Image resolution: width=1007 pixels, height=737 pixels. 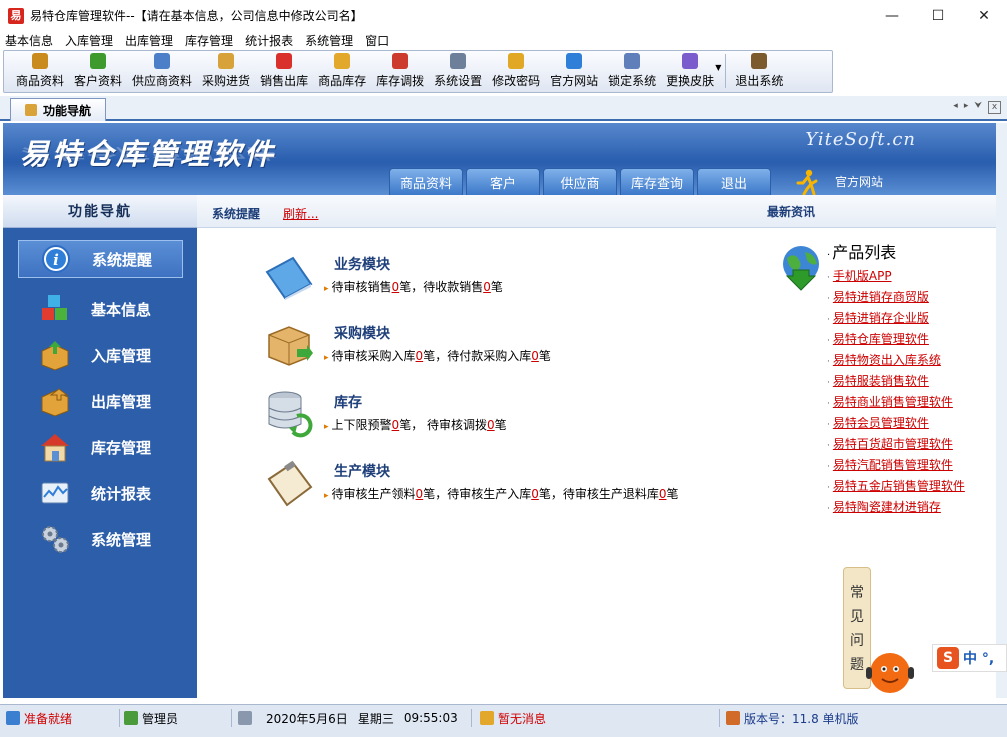 What do you see at coordinates (938, 15) in the screenshot?
I see `maximize-button: ☐` at bounding box center [938, 15].